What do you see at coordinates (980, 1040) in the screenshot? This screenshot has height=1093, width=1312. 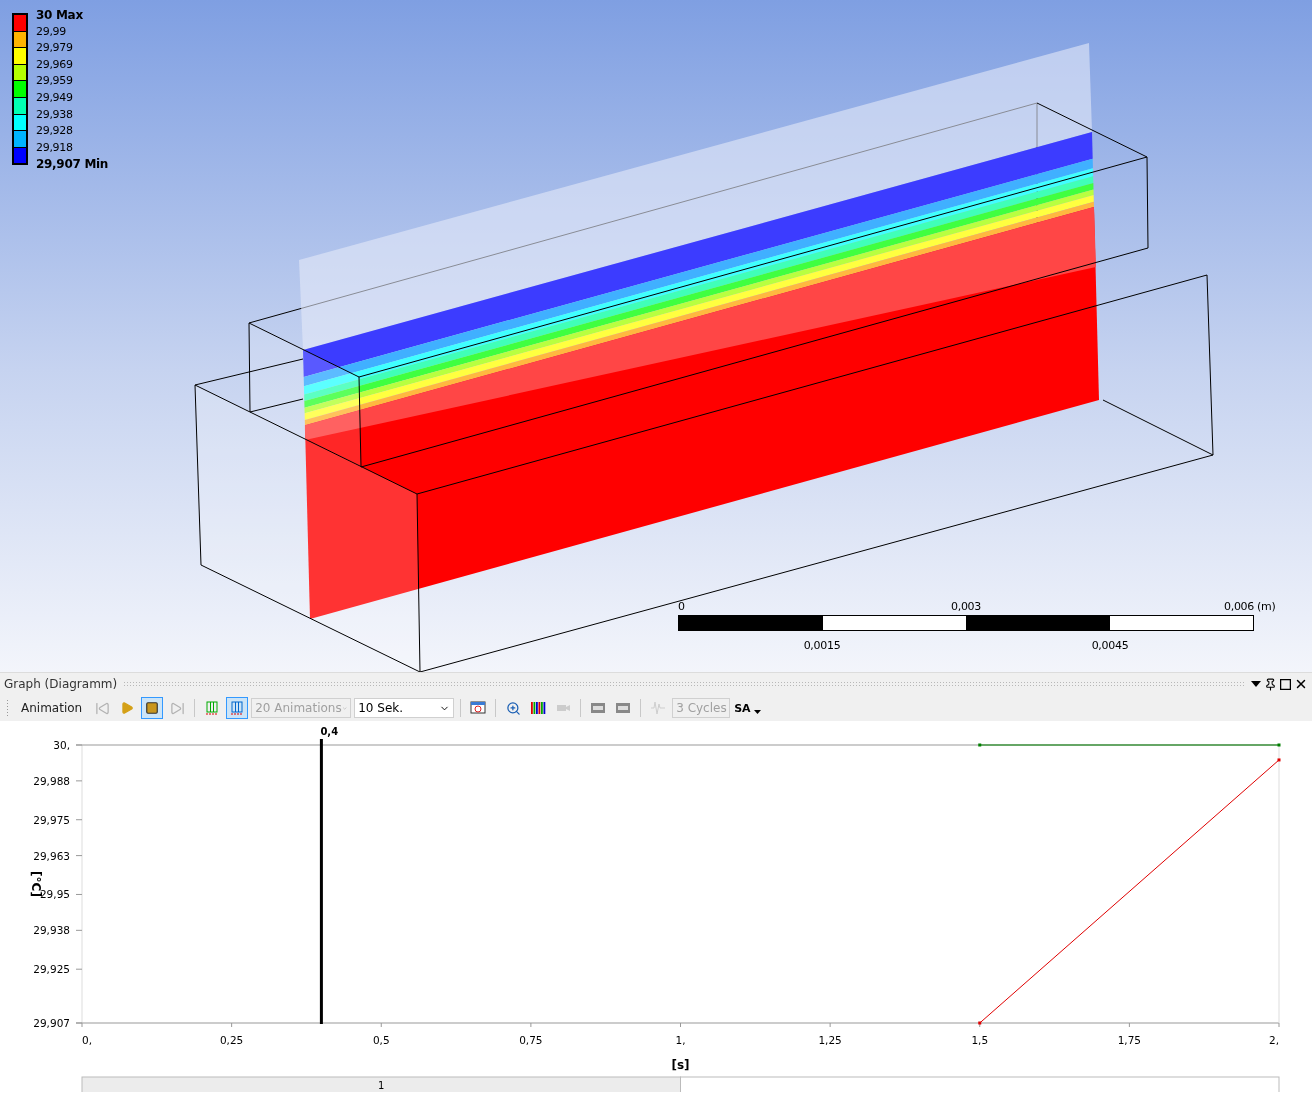 I see `x-tick-label: 1,5` at bounding box center [980, 1040].